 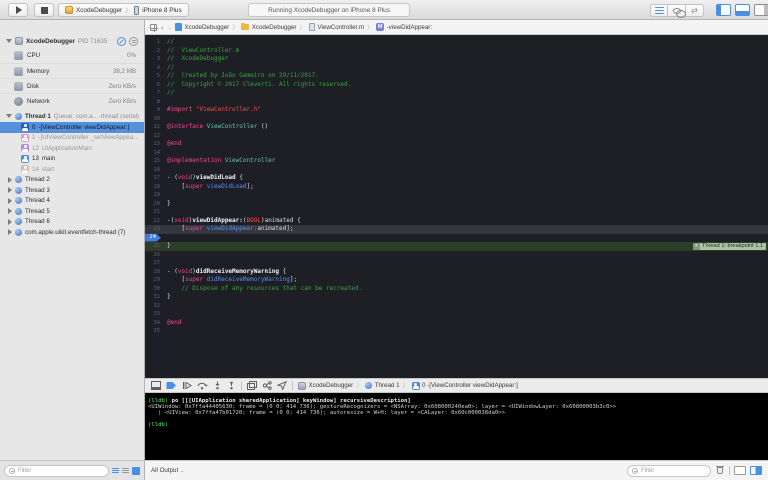 I want to click on code-line: 3 // XcodeDebugger, so click(x=456, y=59).